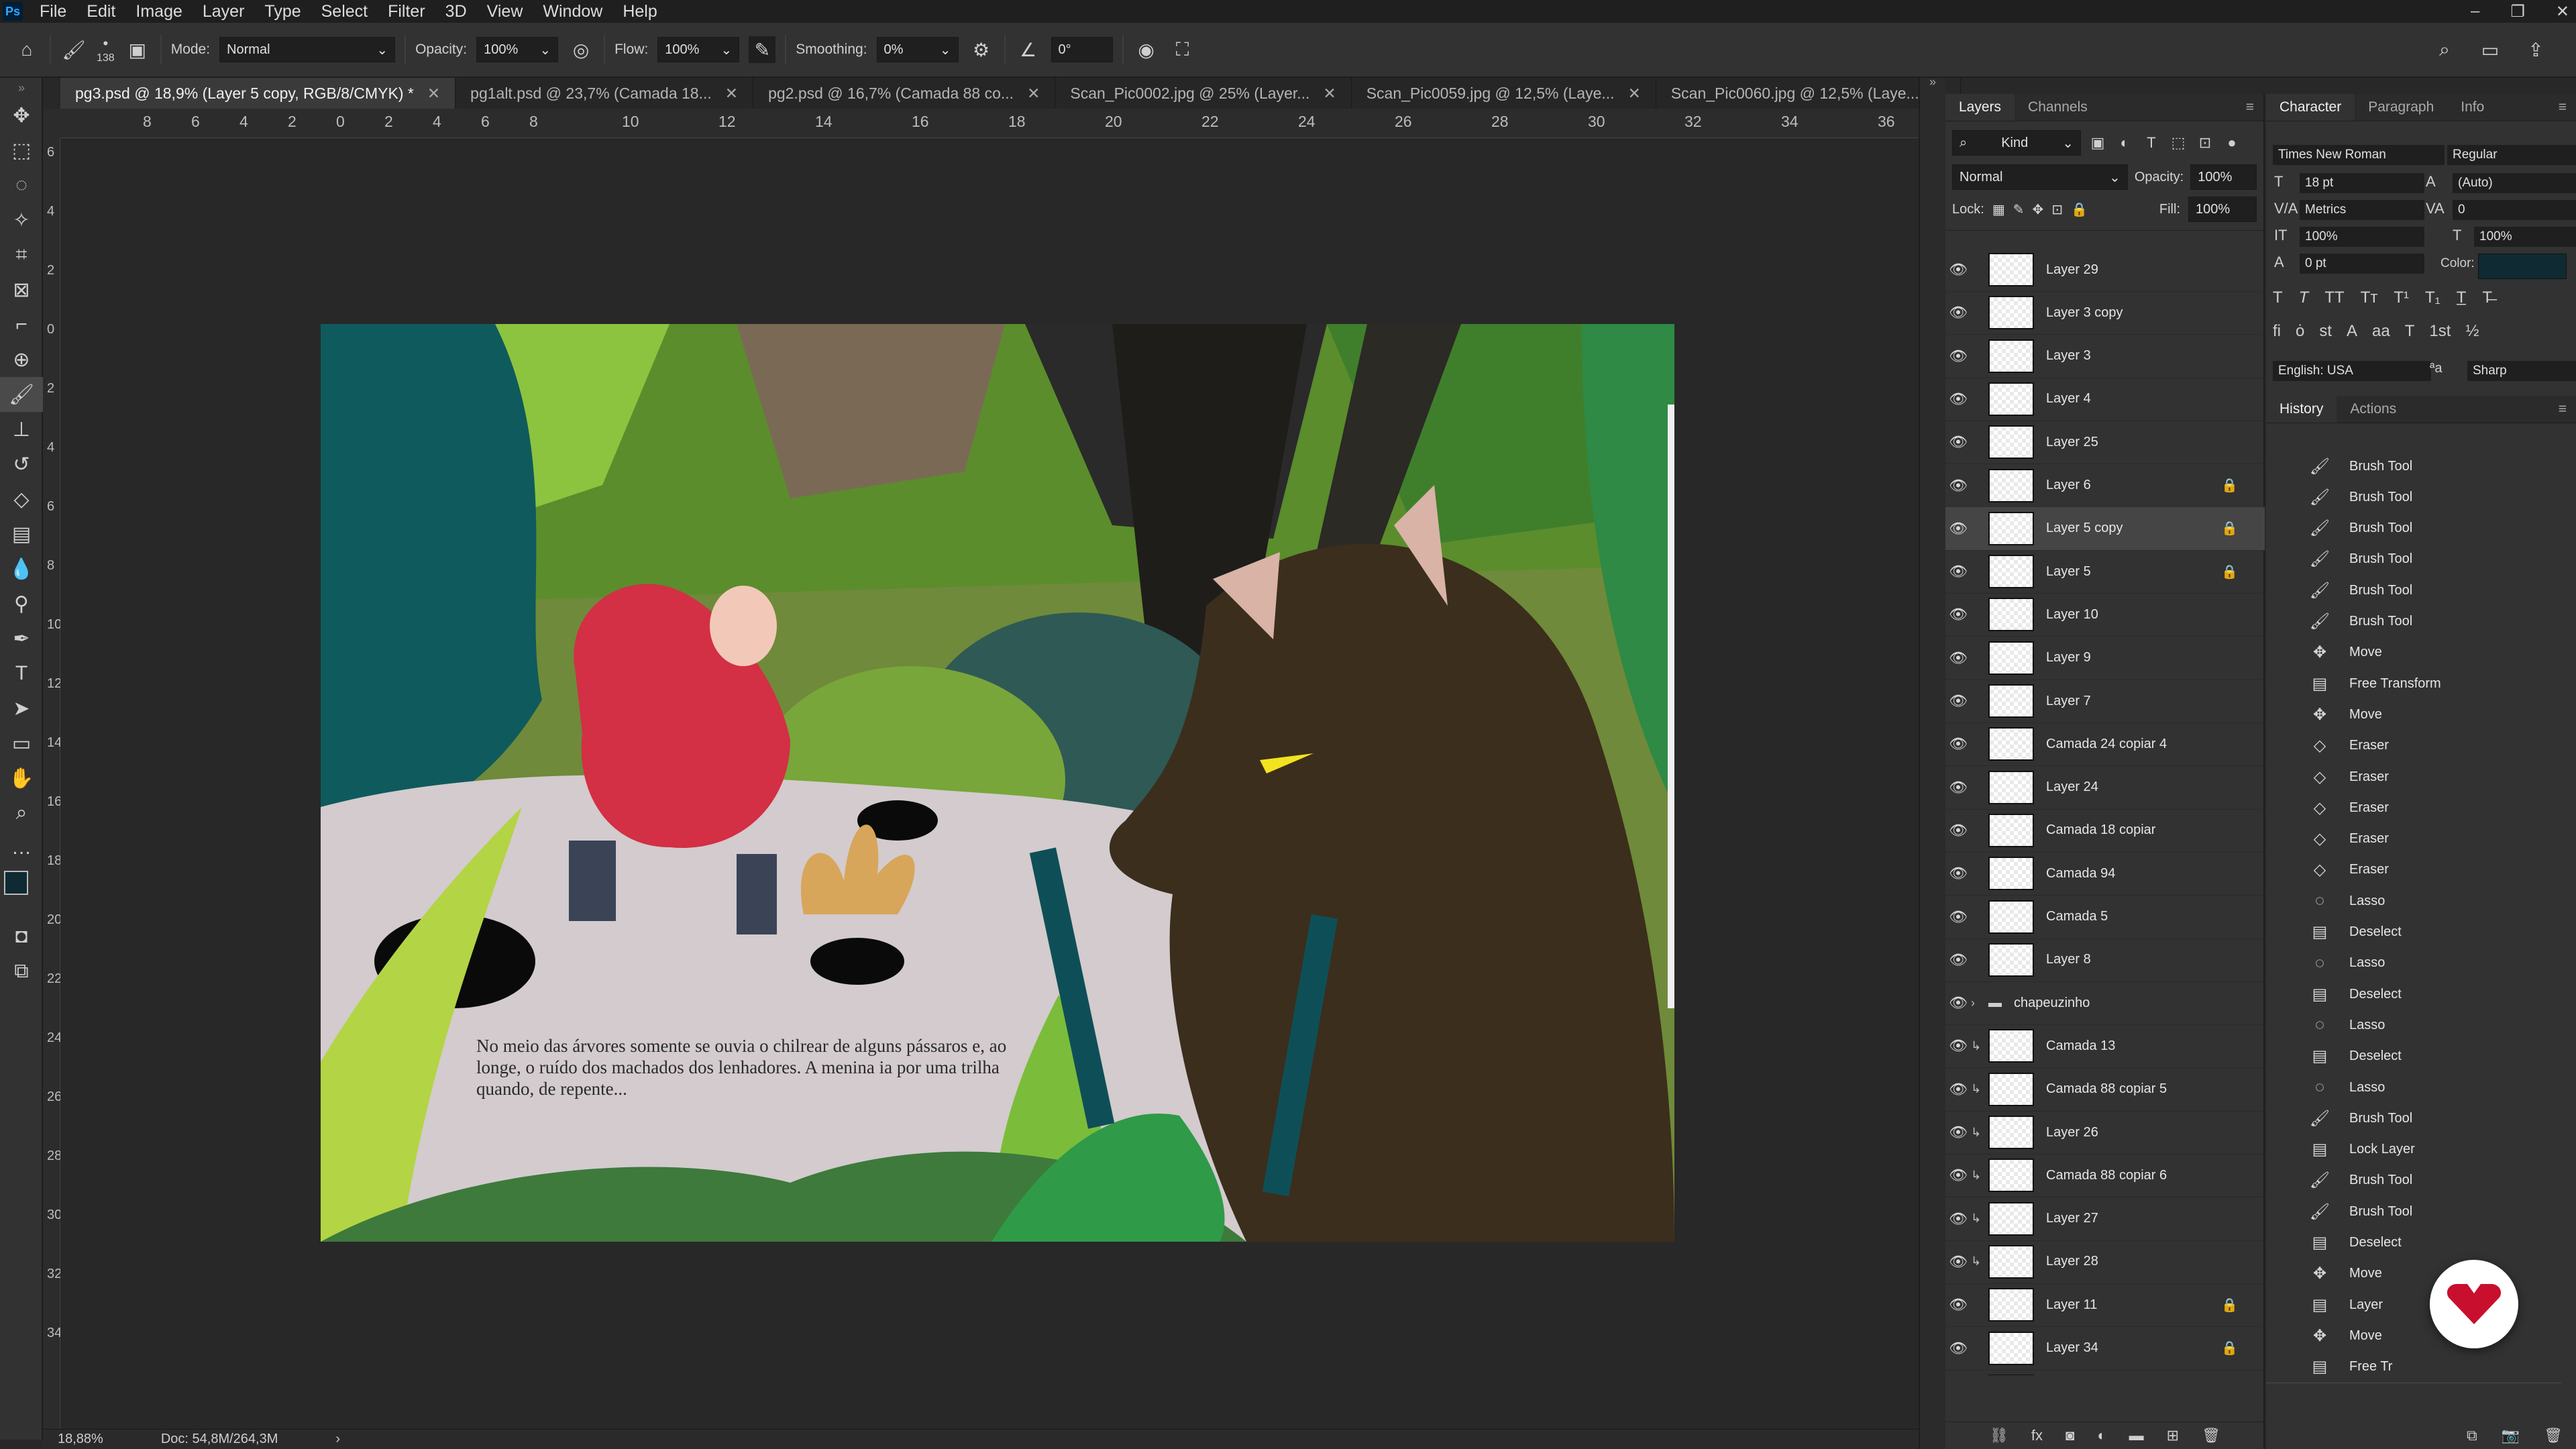  Describe the element at coordinates (21, 813) in the screenshot. I see `zoom-tool-icon: ⌕` at that location.